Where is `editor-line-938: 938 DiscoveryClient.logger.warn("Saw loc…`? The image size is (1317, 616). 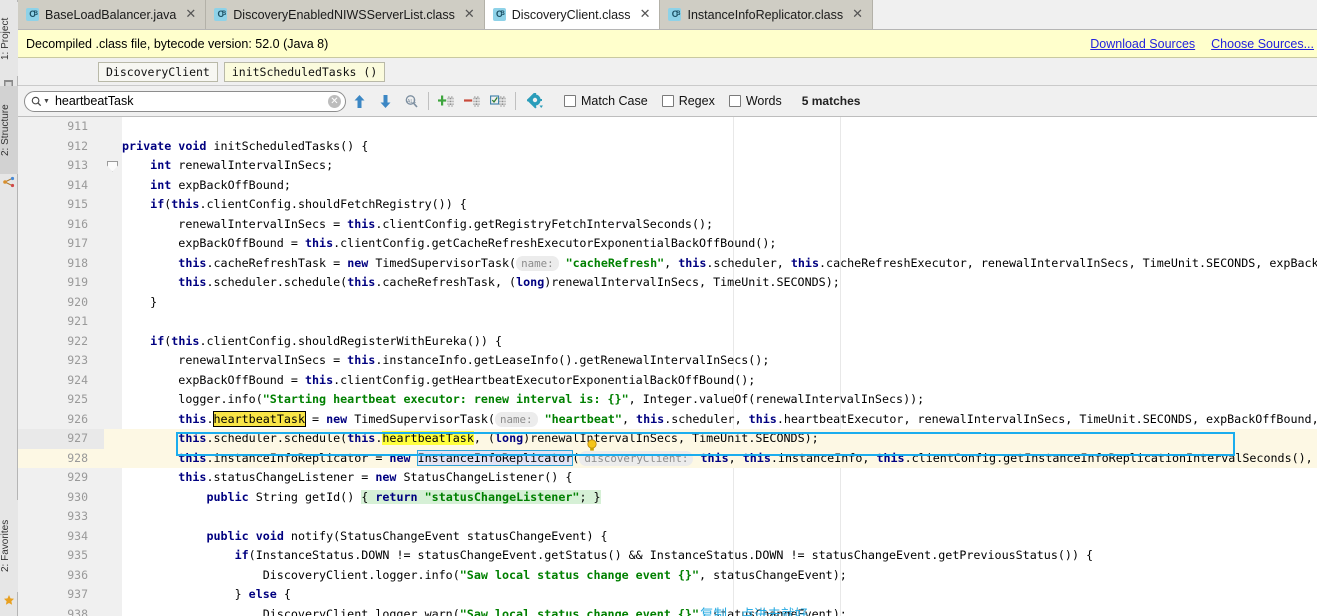 editor-line-938: 938 DiscoveryClient.logger.warn("Saw loc… is located at coordinates (667, 610).